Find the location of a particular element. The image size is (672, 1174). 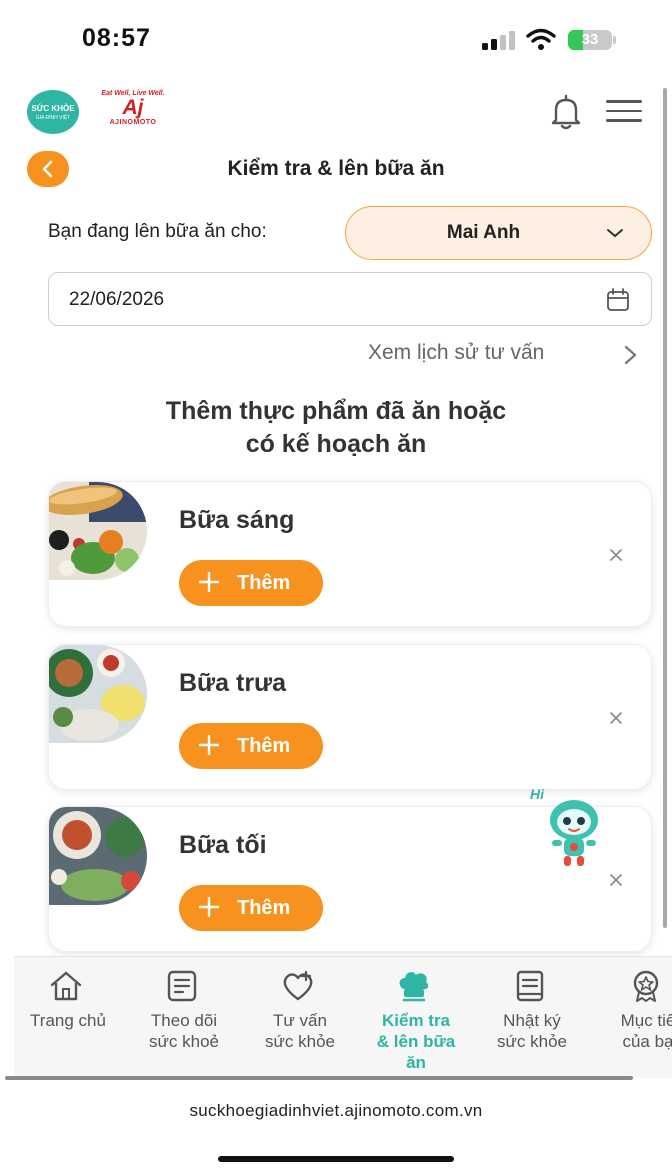

chevron-down-icon is located at coordinates (615, 233).